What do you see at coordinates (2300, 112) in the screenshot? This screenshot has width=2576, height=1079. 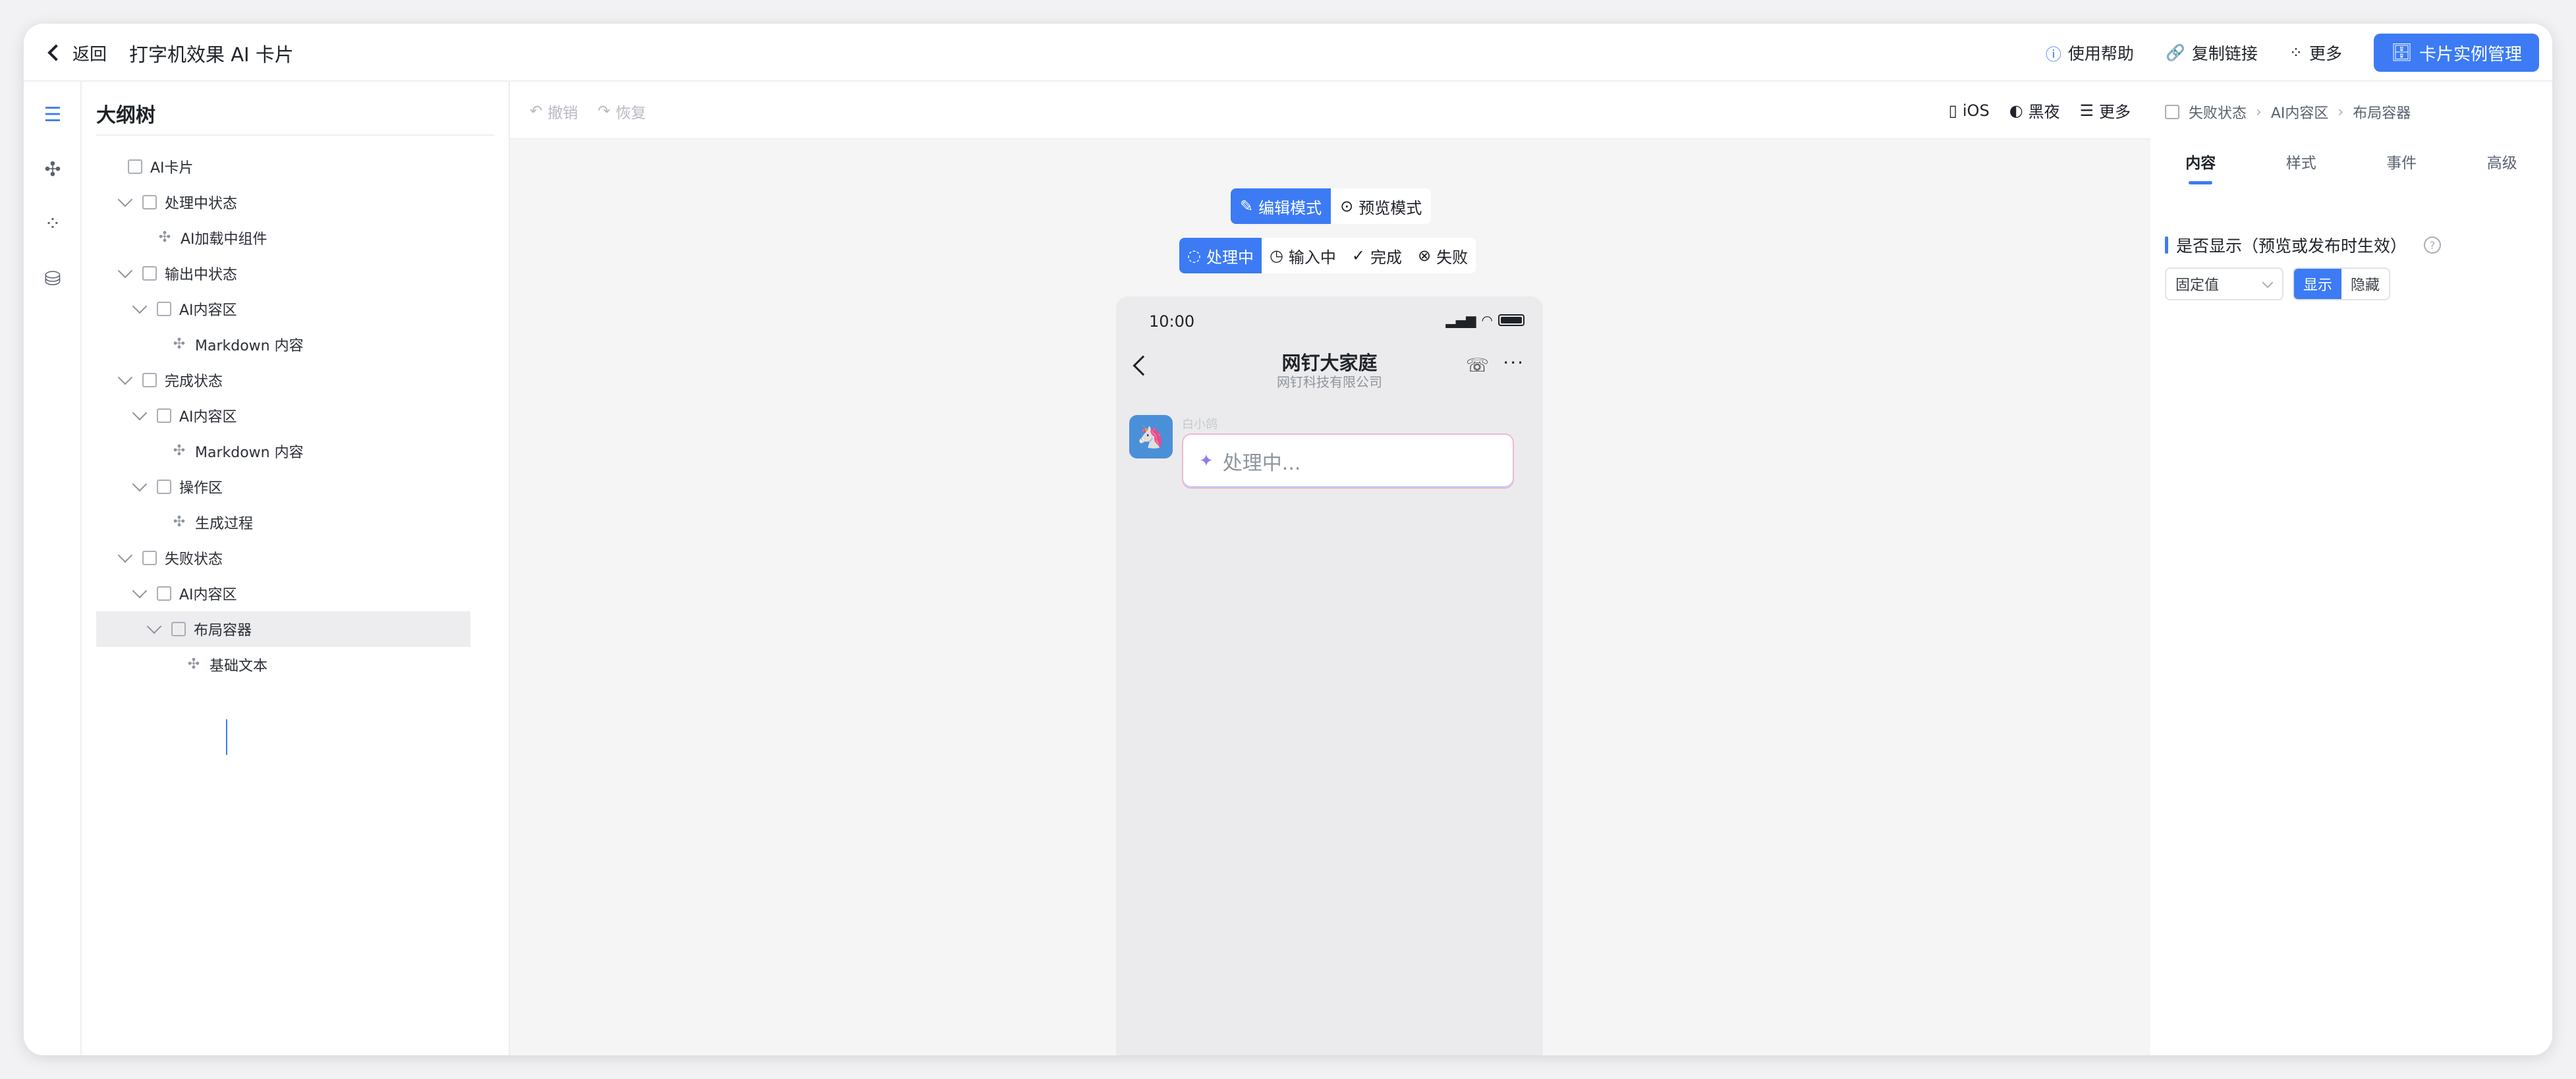 I see `breadcrumb-item: AI内容区` at bounding box center [2300, 112].